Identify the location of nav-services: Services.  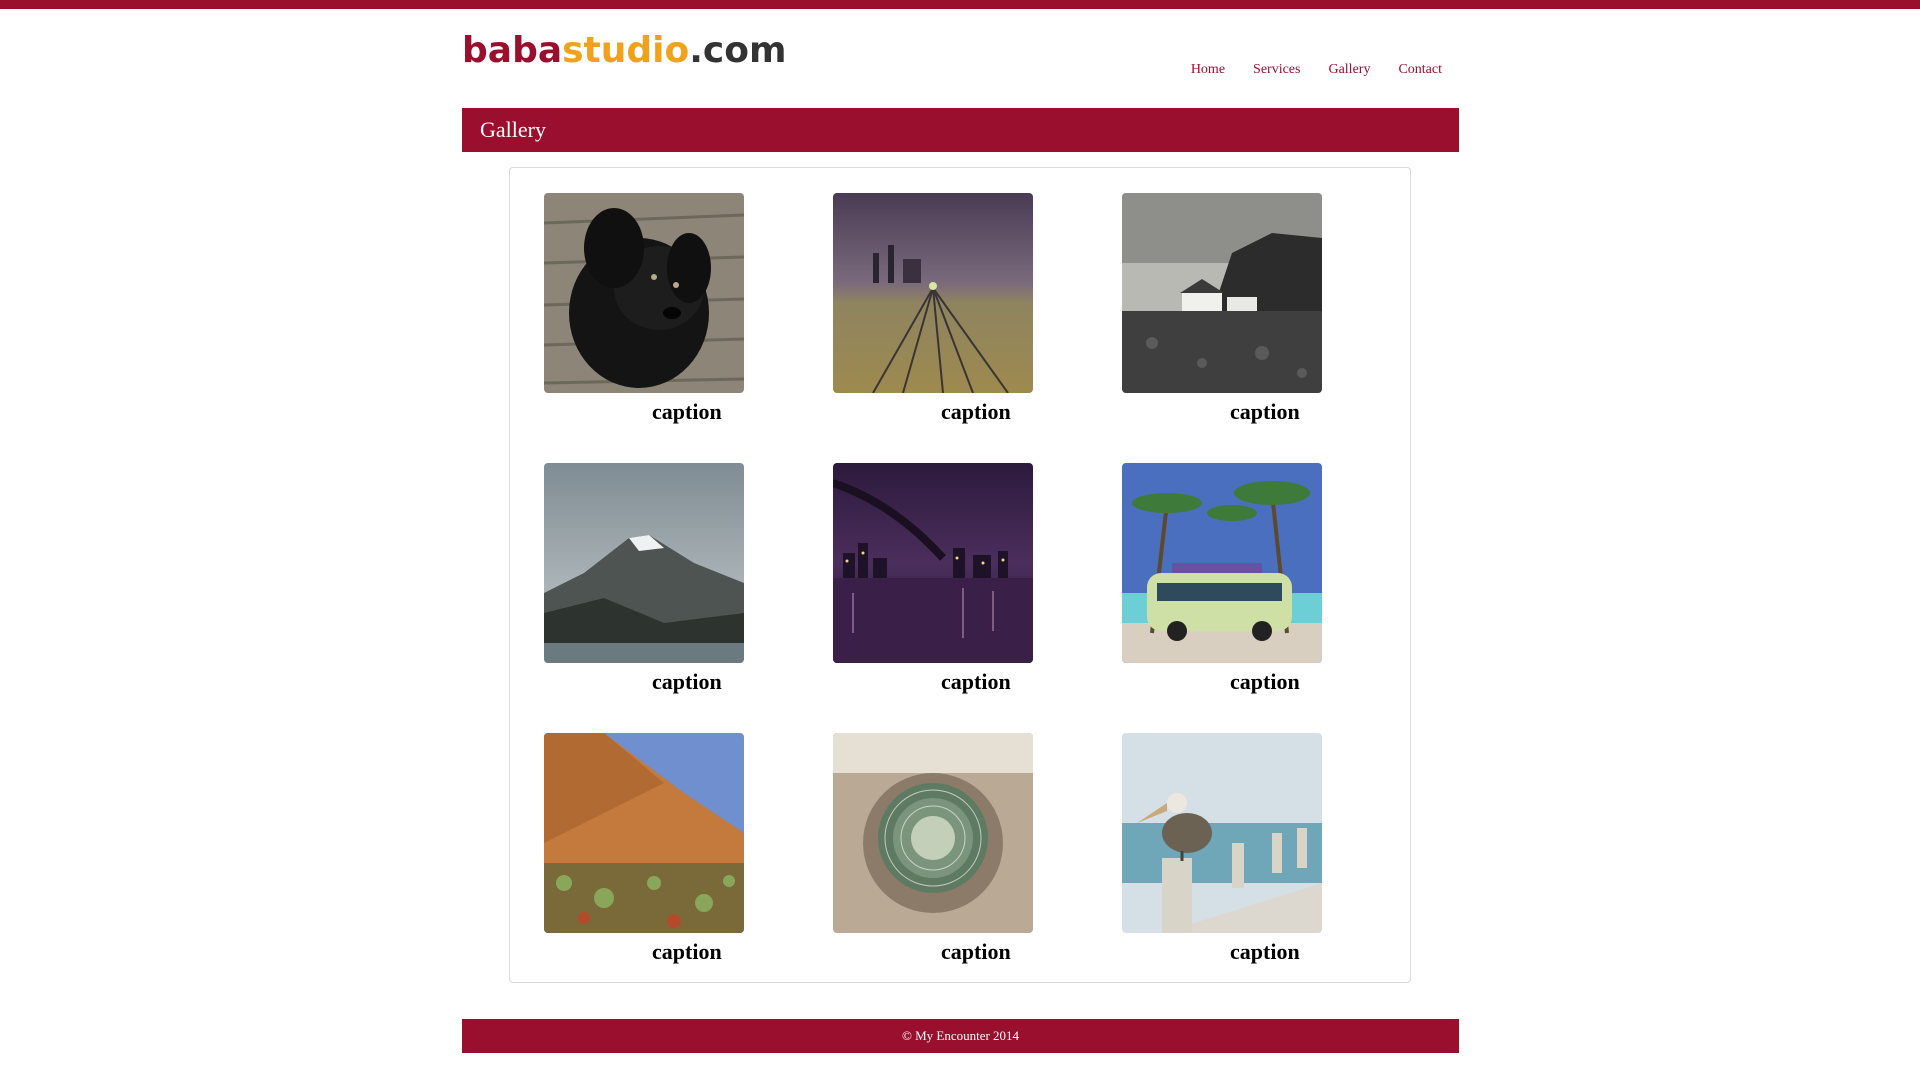
(1276, 70).